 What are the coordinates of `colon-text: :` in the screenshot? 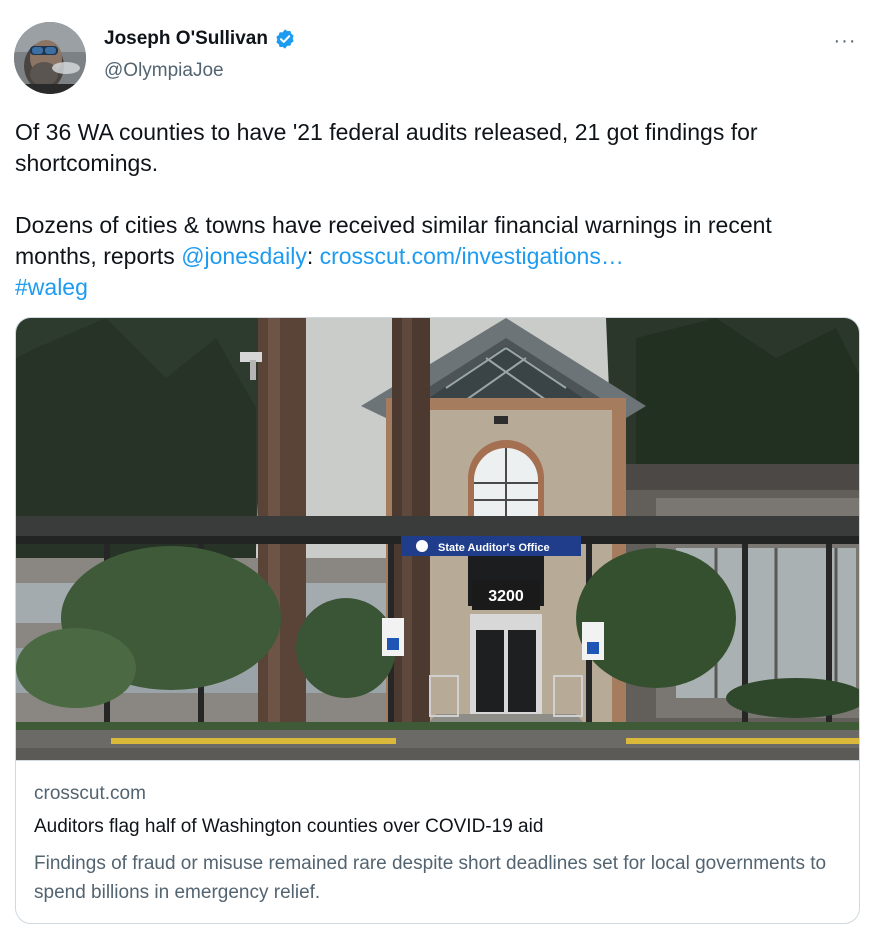 It's located at (313, 256).